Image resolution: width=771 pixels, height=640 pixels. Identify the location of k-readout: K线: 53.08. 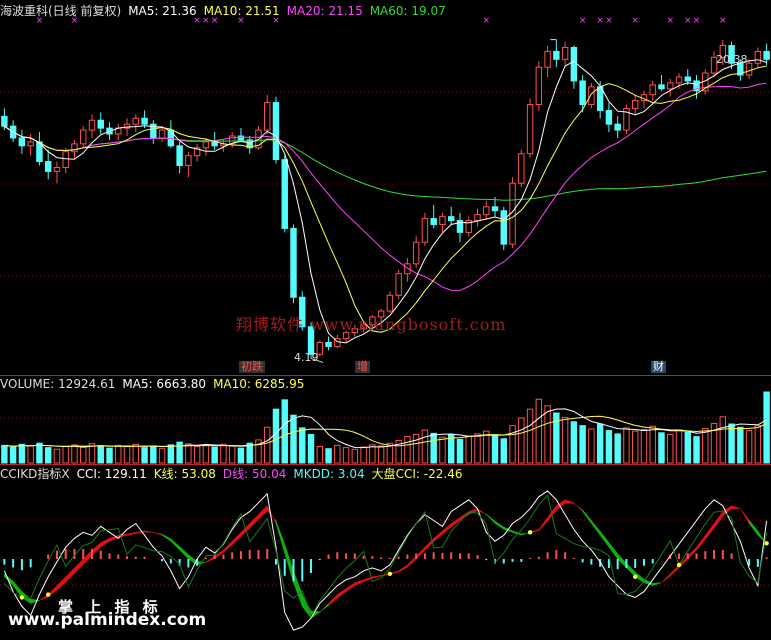
(184, 474).